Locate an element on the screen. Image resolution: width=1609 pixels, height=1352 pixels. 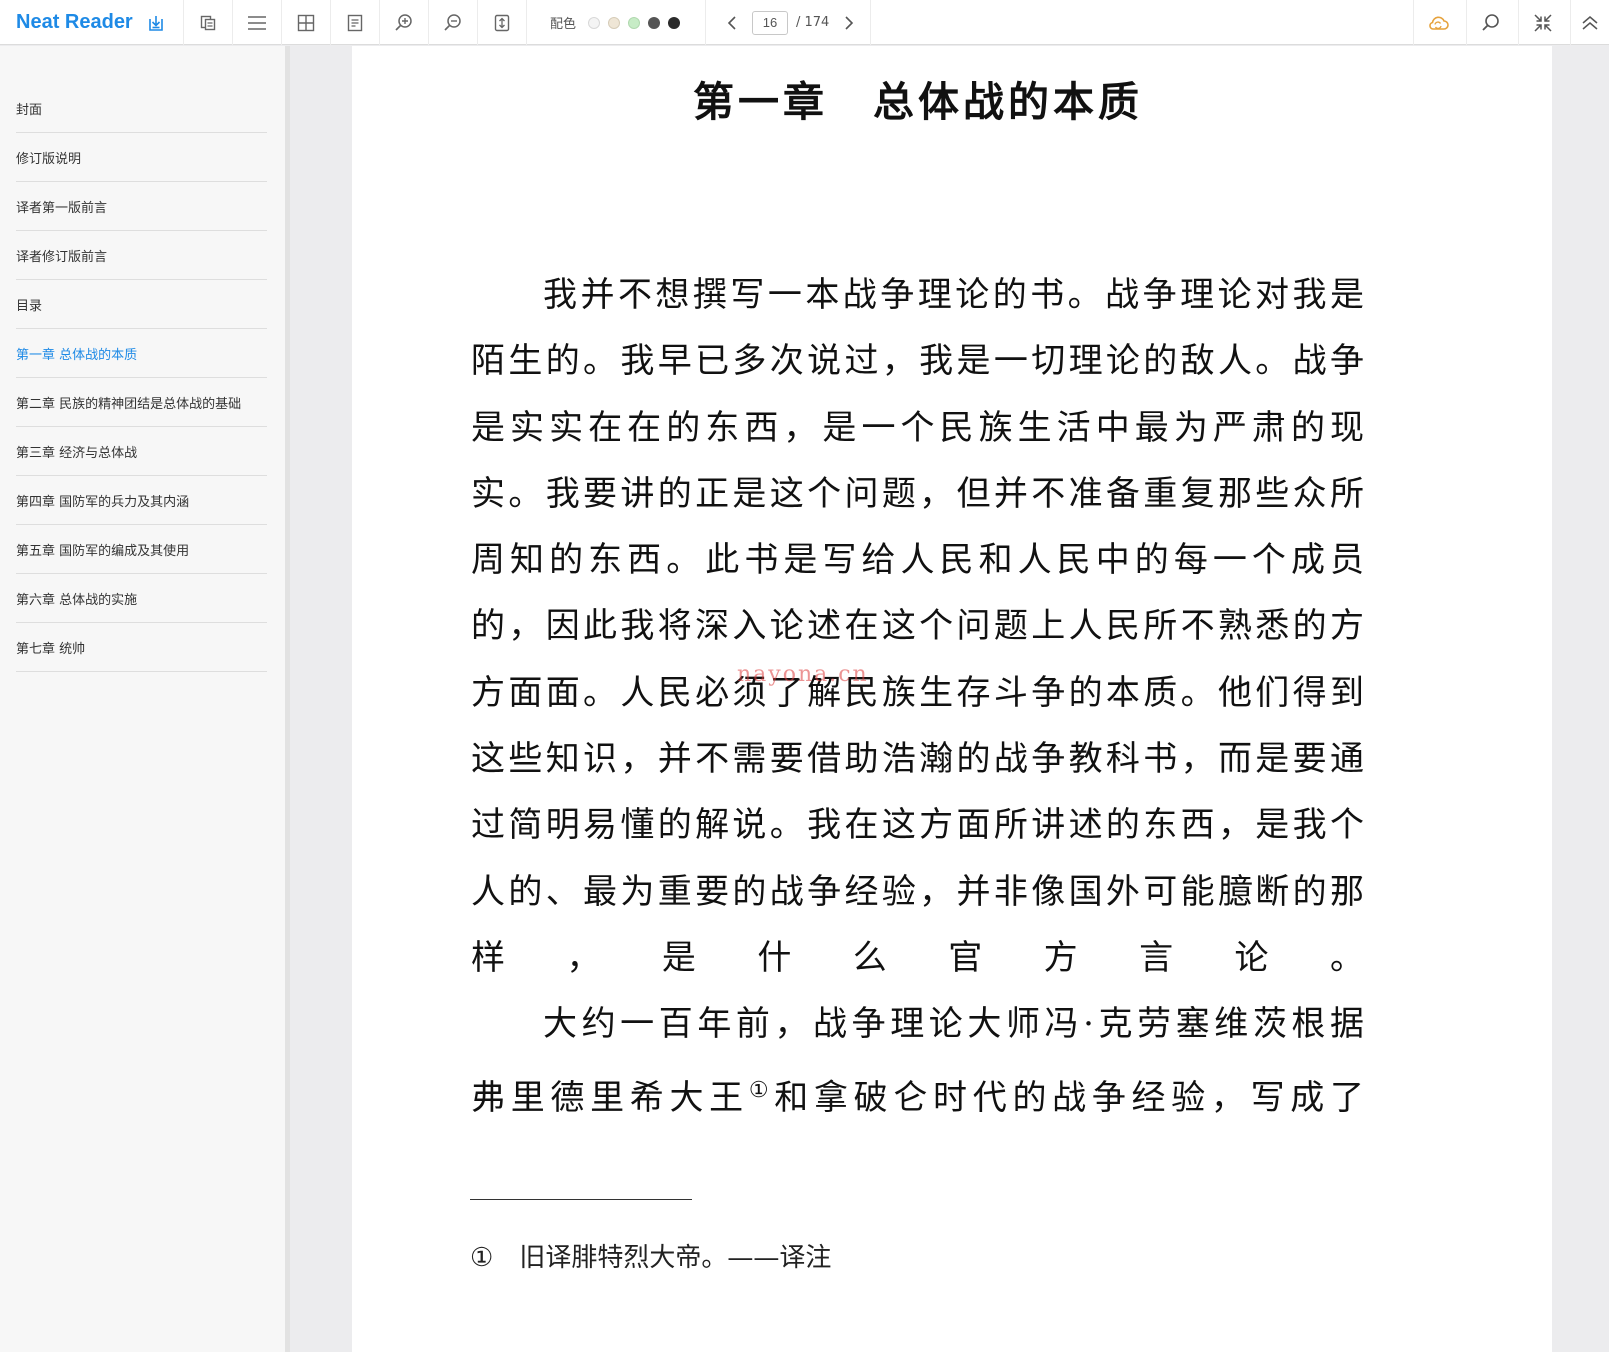
body-line: 的，因此我将深入论述在这个问题上人民所不熟悉的方 is located at coordinates (917, 626).